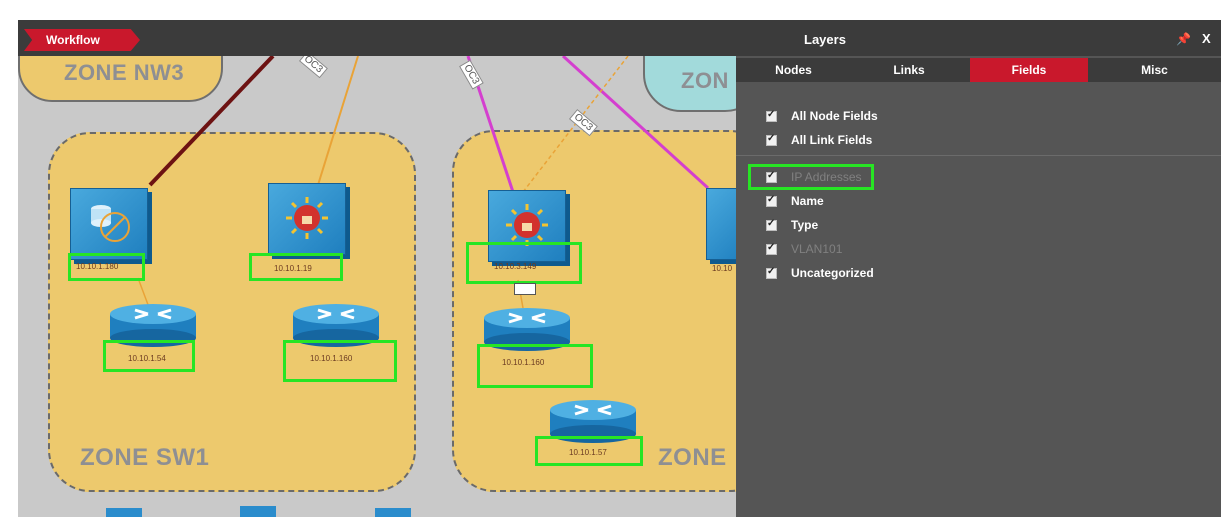  I want to click on layers-tabs: Nodes Links Fields Misc, so click(978, 70).